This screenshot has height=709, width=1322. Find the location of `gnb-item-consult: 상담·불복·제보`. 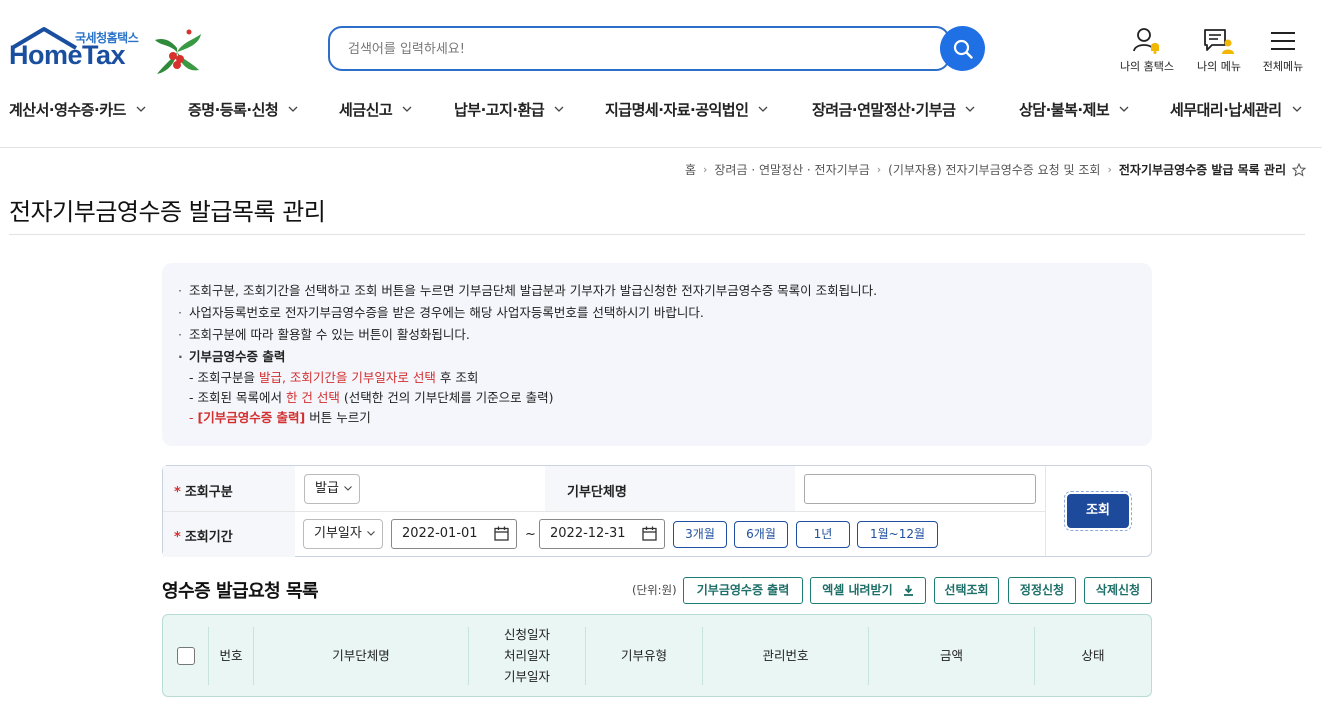

gnb-item-consult: 상담·불복·제보 is located at coordinates (1074, 109).